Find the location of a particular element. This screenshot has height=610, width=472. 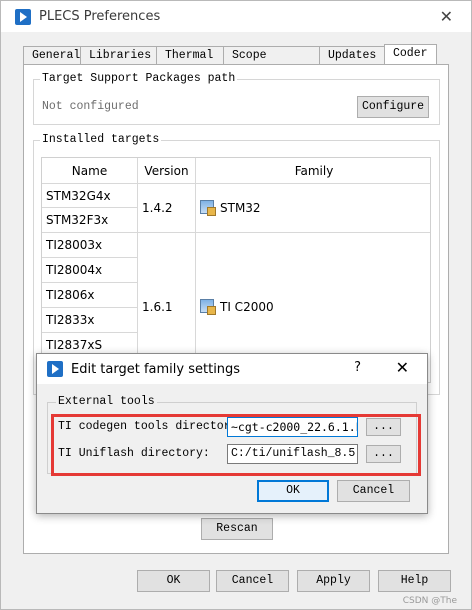

table-row: STM32G4x is located at coordinates (90, 196).